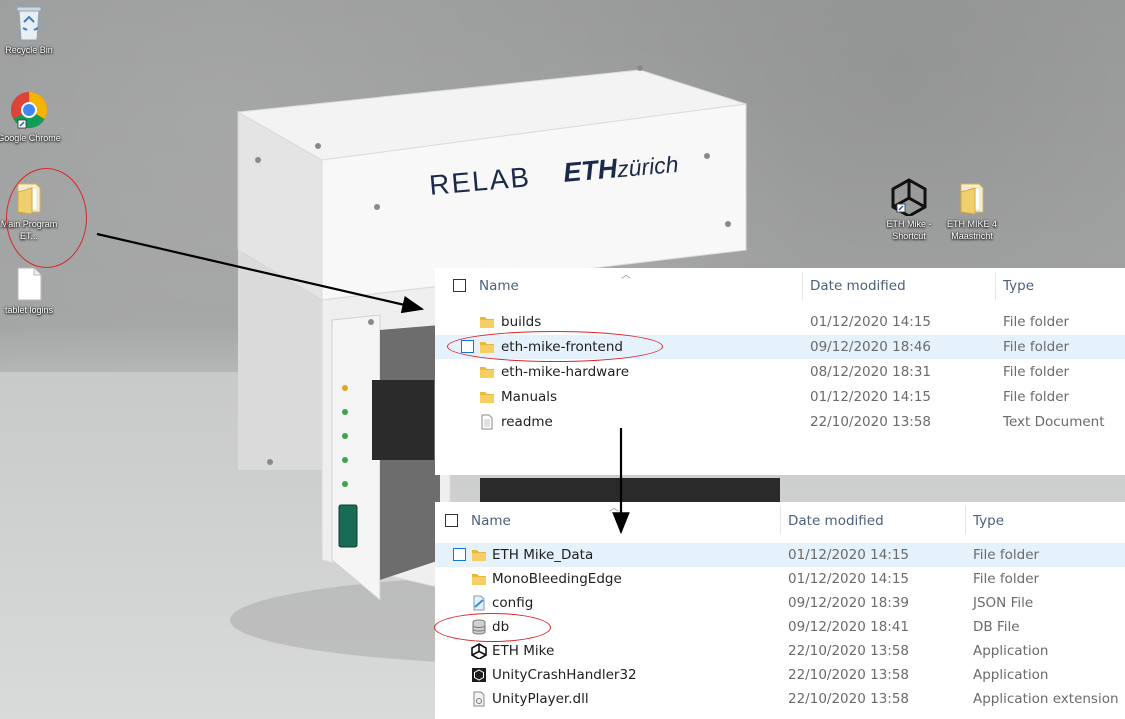 This screenshot has width=1125, height=719. Describe the element at coordinates (29, 110) in the screenshot. I see `chrome-icon` at that location.